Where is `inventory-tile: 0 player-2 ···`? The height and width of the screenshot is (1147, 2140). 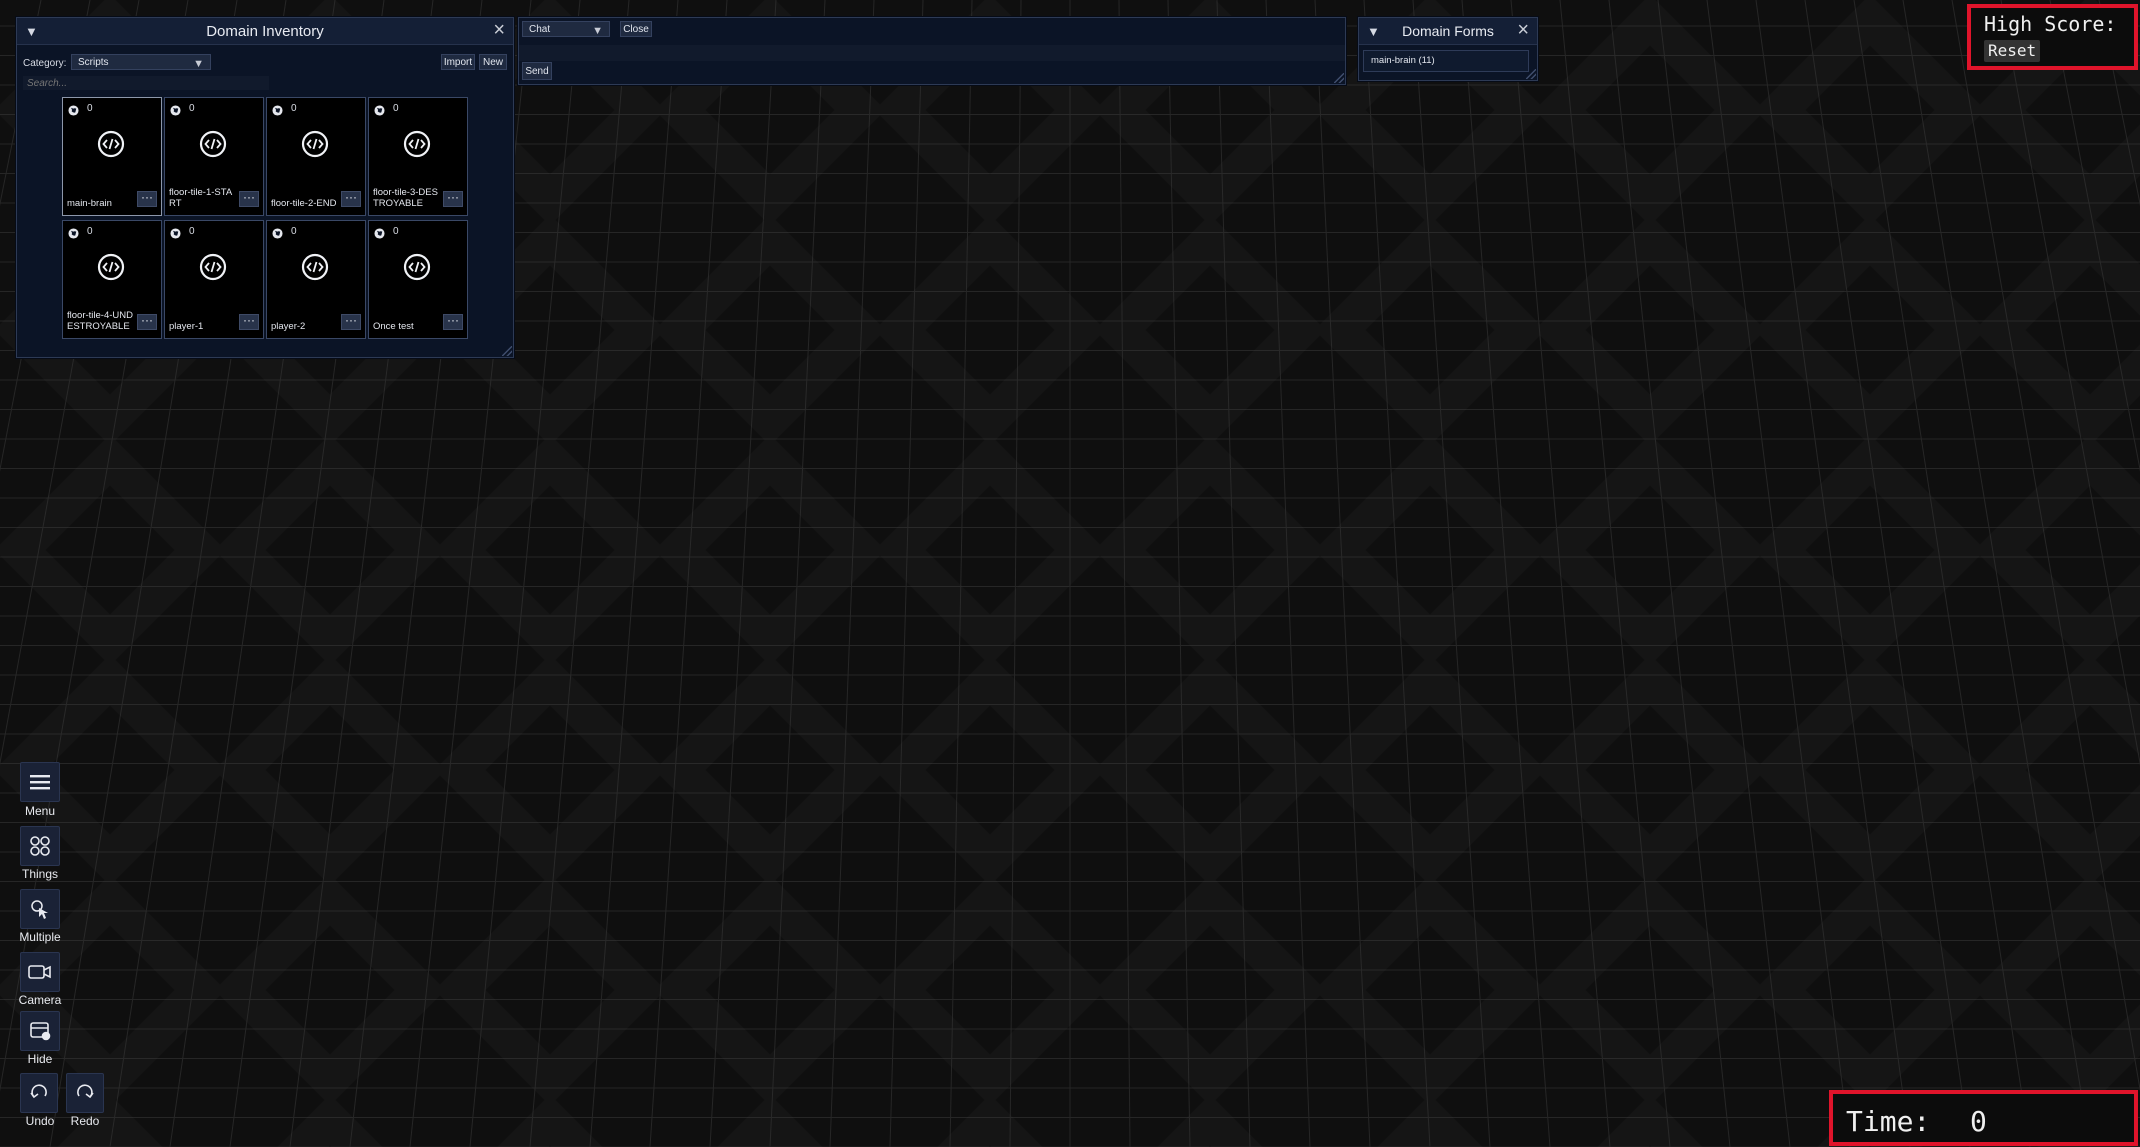
inventory-tile: 0 player-2 ··· is located at coordinates (316, 279).